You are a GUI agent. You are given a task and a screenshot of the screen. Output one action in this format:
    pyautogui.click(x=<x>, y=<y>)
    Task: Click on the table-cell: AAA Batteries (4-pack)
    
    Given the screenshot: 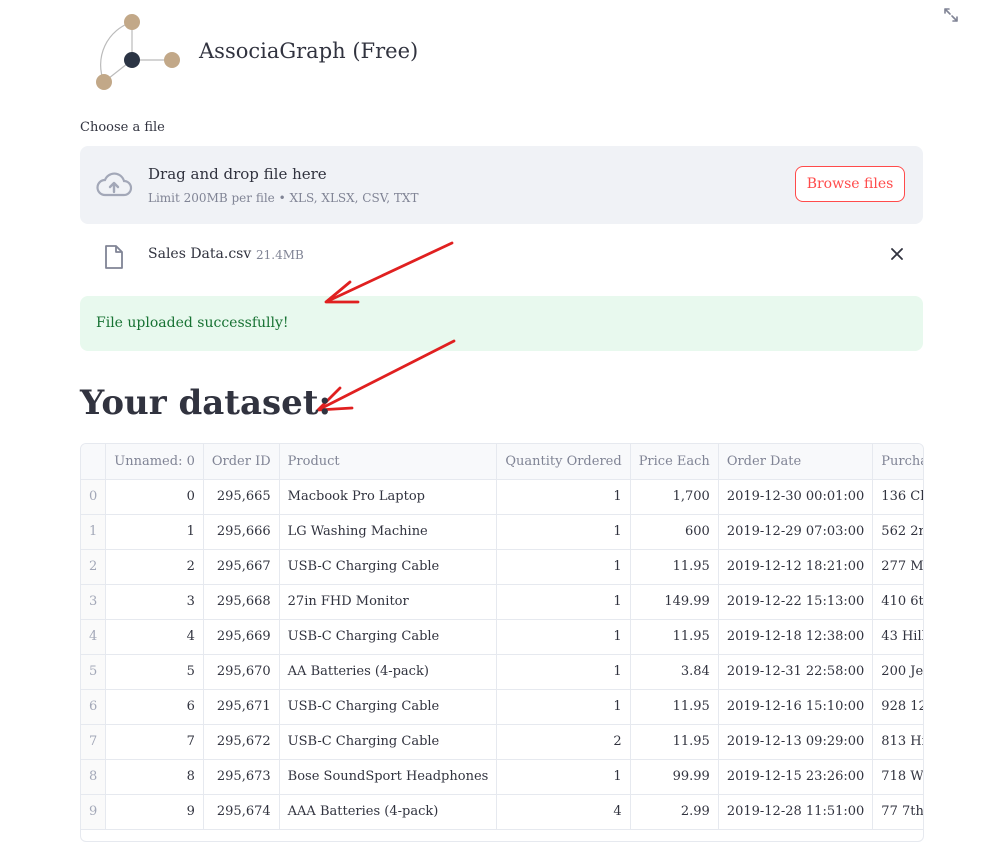 What is the action you would take?
    pyautogui.click(x=388, y=812)
    